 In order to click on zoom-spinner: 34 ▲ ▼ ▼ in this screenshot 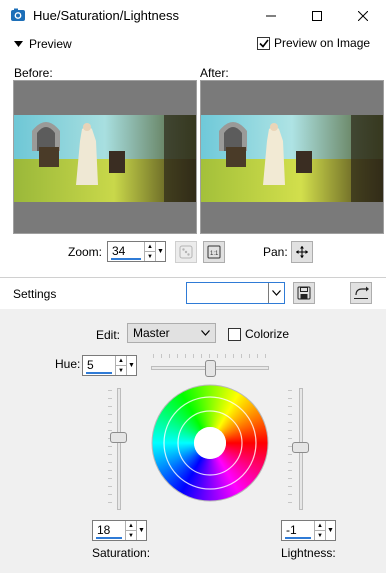, I will do `click(136, 251)`.